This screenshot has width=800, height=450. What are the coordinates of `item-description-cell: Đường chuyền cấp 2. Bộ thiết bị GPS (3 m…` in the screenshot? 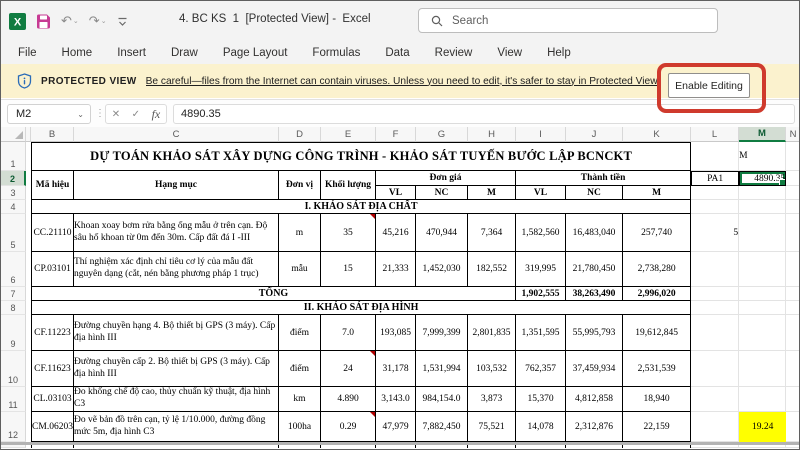 It's located at (176, 369).